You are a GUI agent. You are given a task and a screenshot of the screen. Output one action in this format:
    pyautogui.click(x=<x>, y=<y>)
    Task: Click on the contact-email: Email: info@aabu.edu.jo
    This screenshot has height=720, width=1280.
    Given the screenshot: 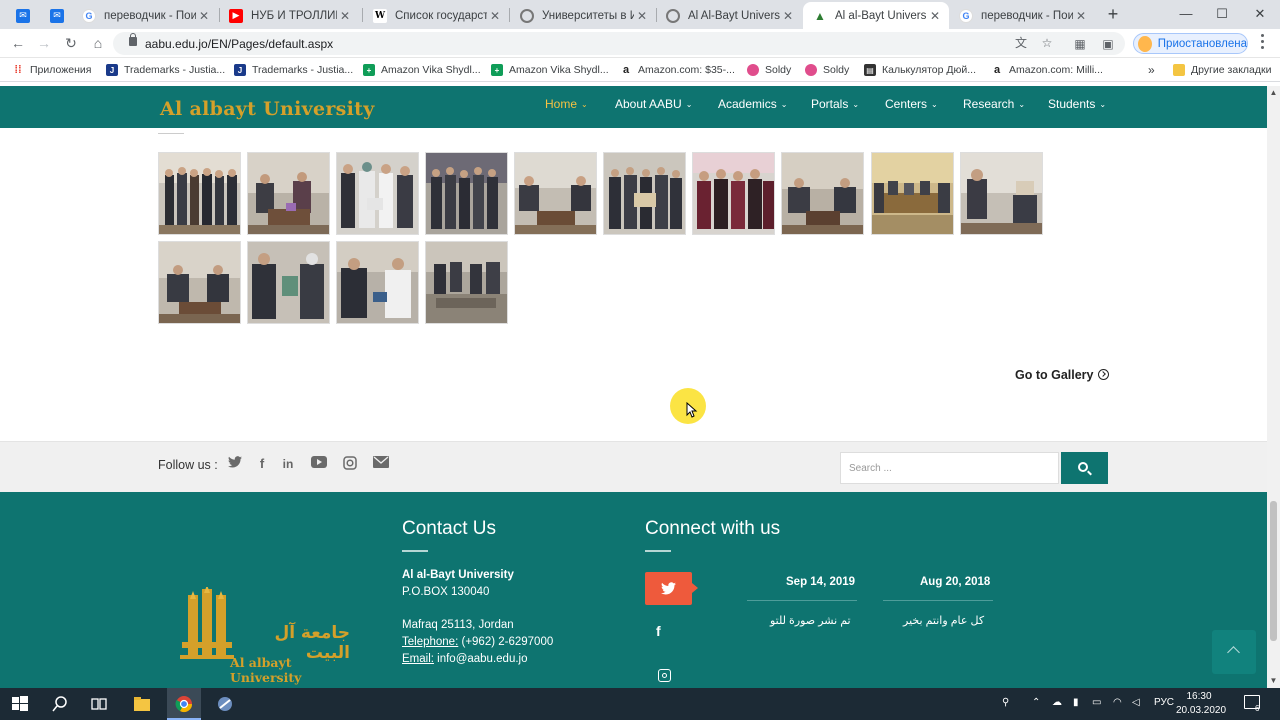 What is the action you would take?
    pyautogui.click(x=464, y=659)
    